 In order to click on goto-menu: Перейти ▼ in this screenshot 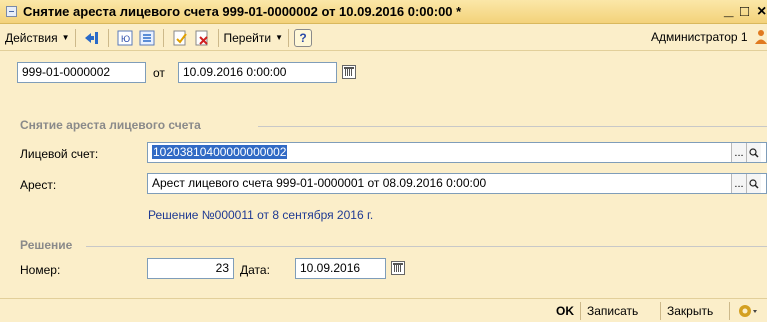, I will do `click(253, 38)`.